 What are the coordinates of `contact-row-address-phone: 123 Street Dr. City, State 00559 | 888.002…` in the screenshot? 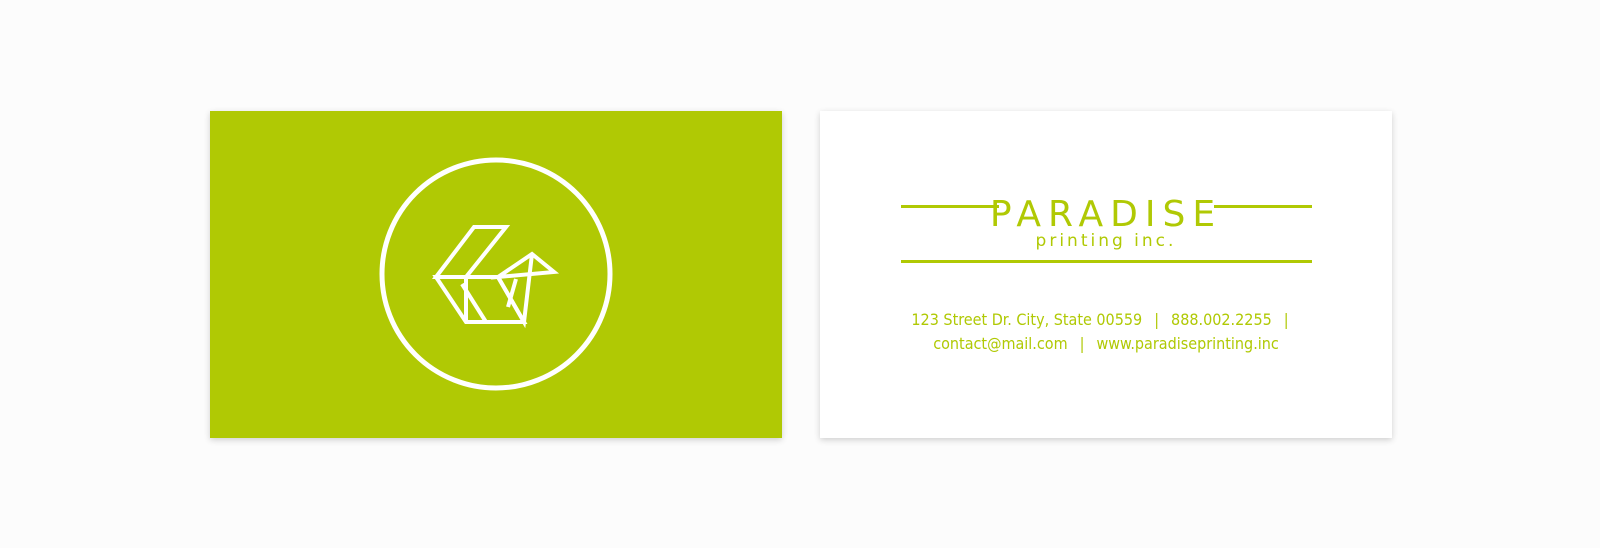 It's located at (1106, 320).